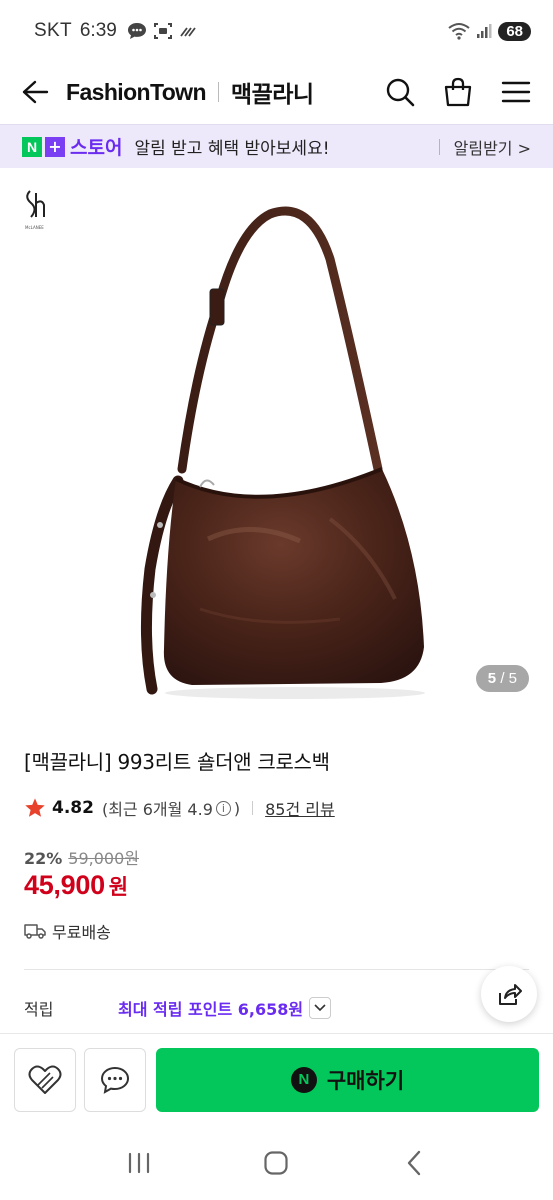 The image size is (553, 1200). I want to click on rating-score: 4.82, so click(73, 808).